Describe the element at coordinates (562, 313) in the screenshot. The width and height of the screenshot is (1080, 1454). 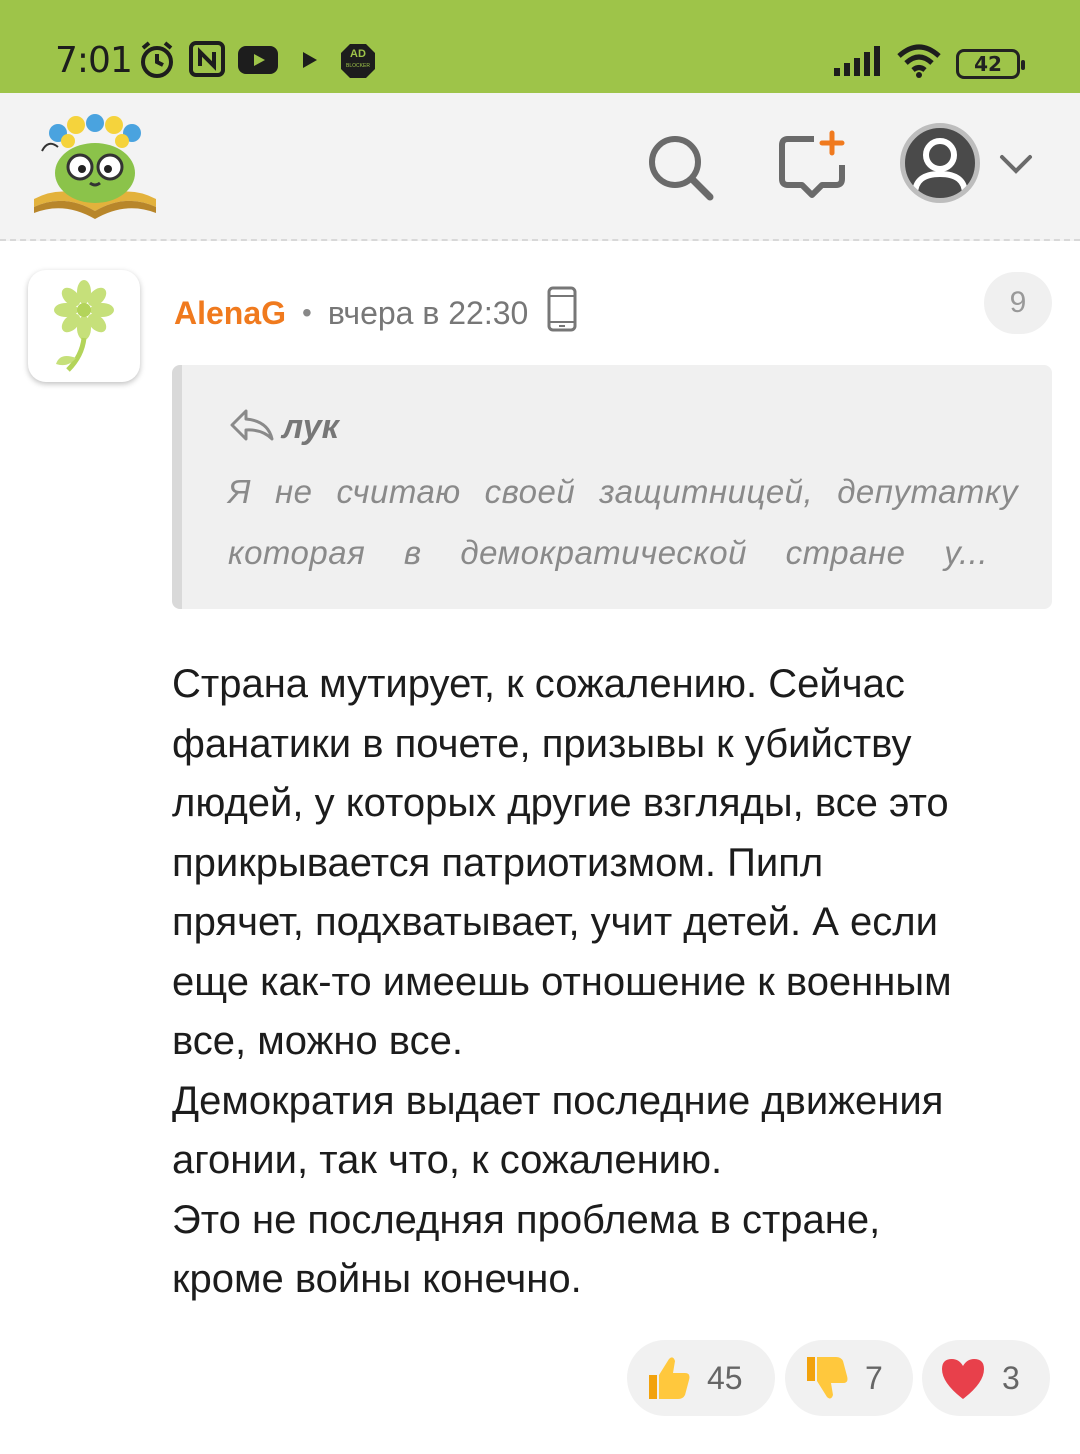
I see `mobile-device-icon` at that location.